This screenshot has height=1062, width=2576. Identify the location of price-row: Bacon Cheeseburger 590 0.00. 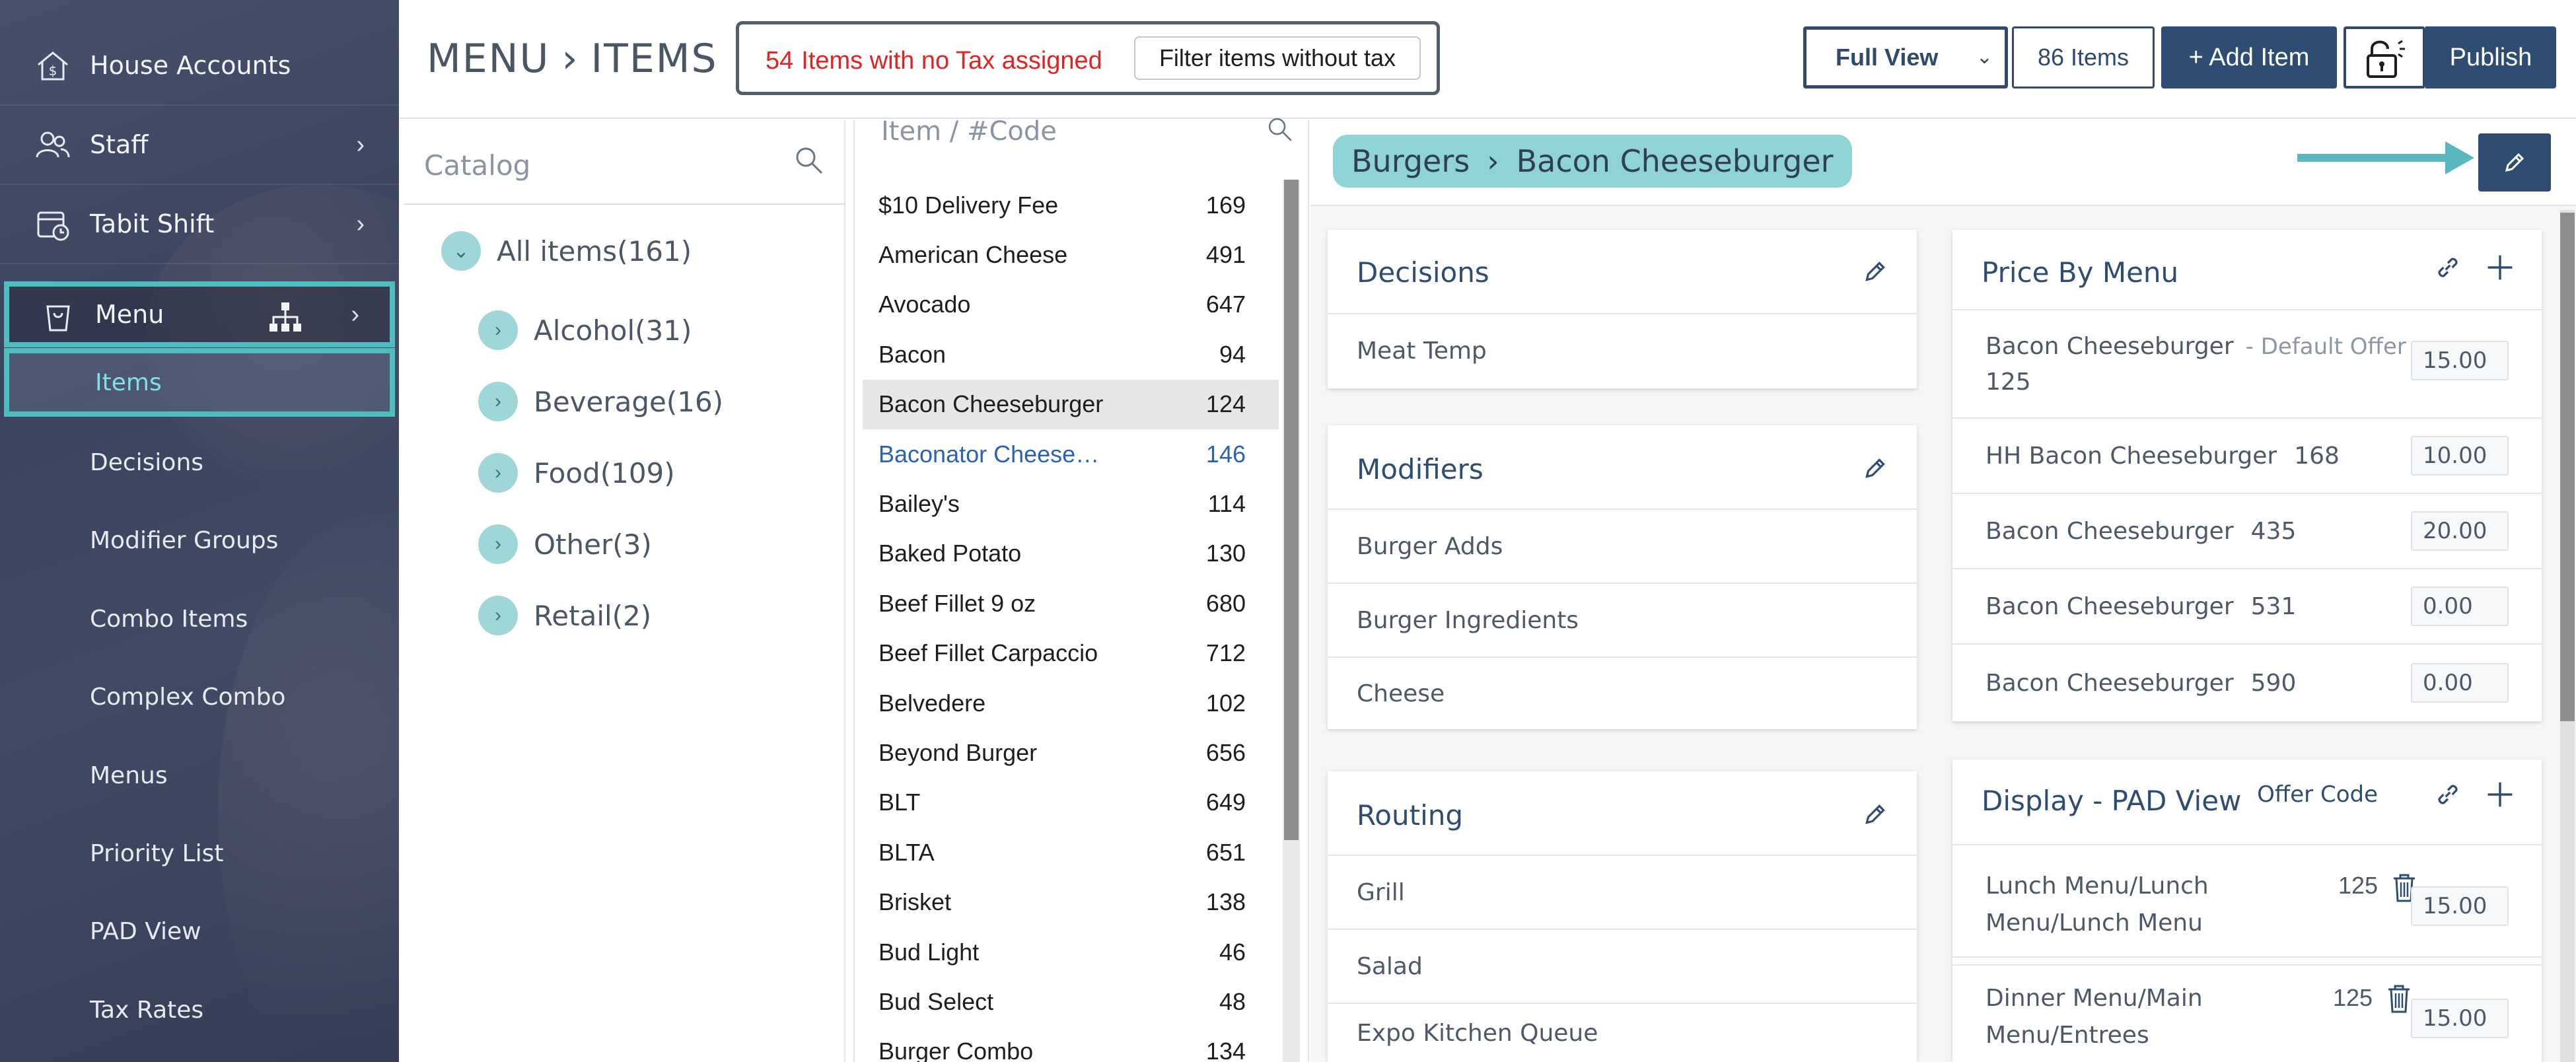
(2247, 682).